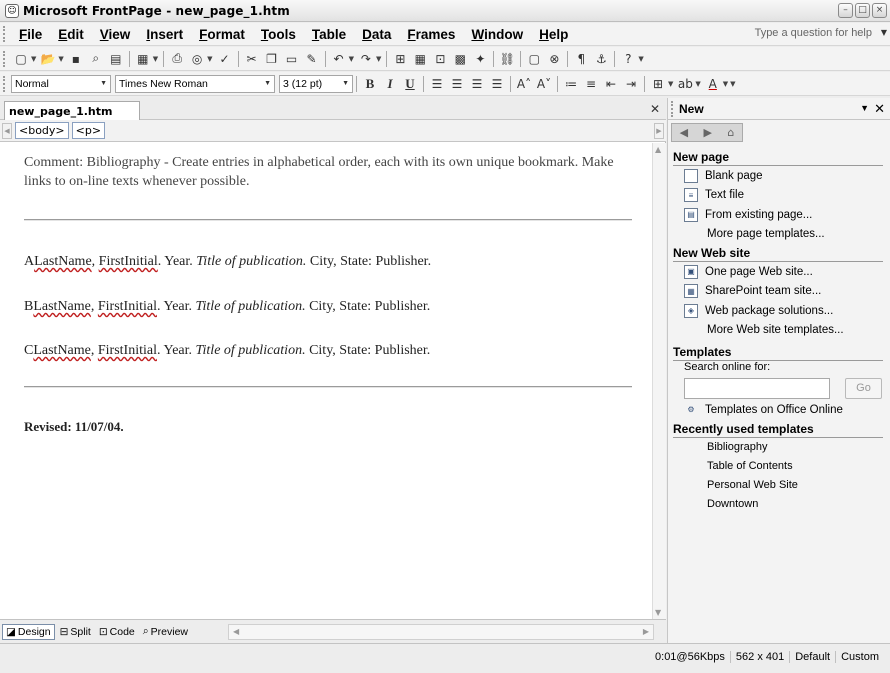  Describe the element at coordinates (420, 59) in the screenshot. I see `insert-table-icon: ▦` at that location.